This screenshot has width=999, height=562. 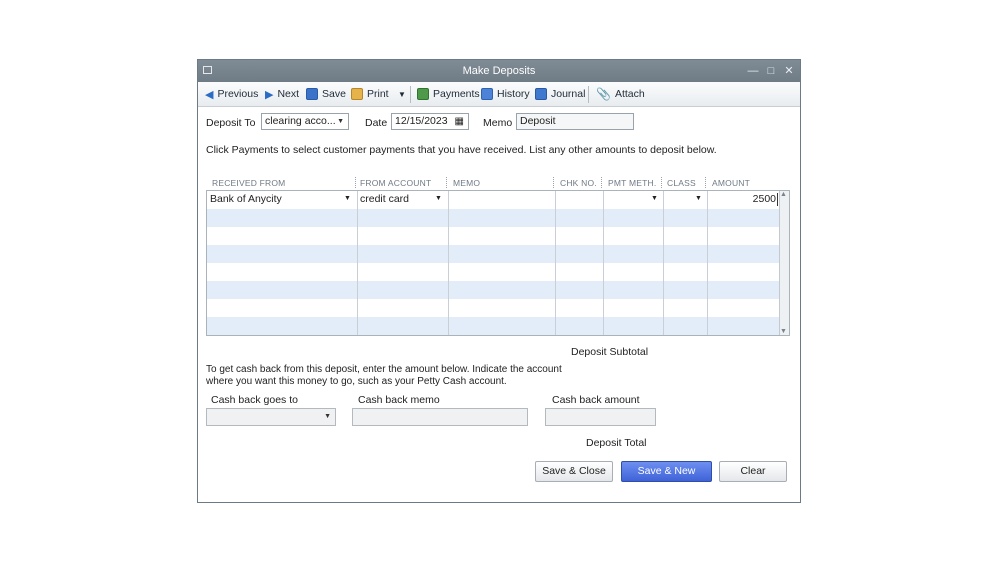 What do you see at coordinates (269, 94) in the screenshot?
I see `arrow-right-icon: ▶` at bounding box center [269, 94].